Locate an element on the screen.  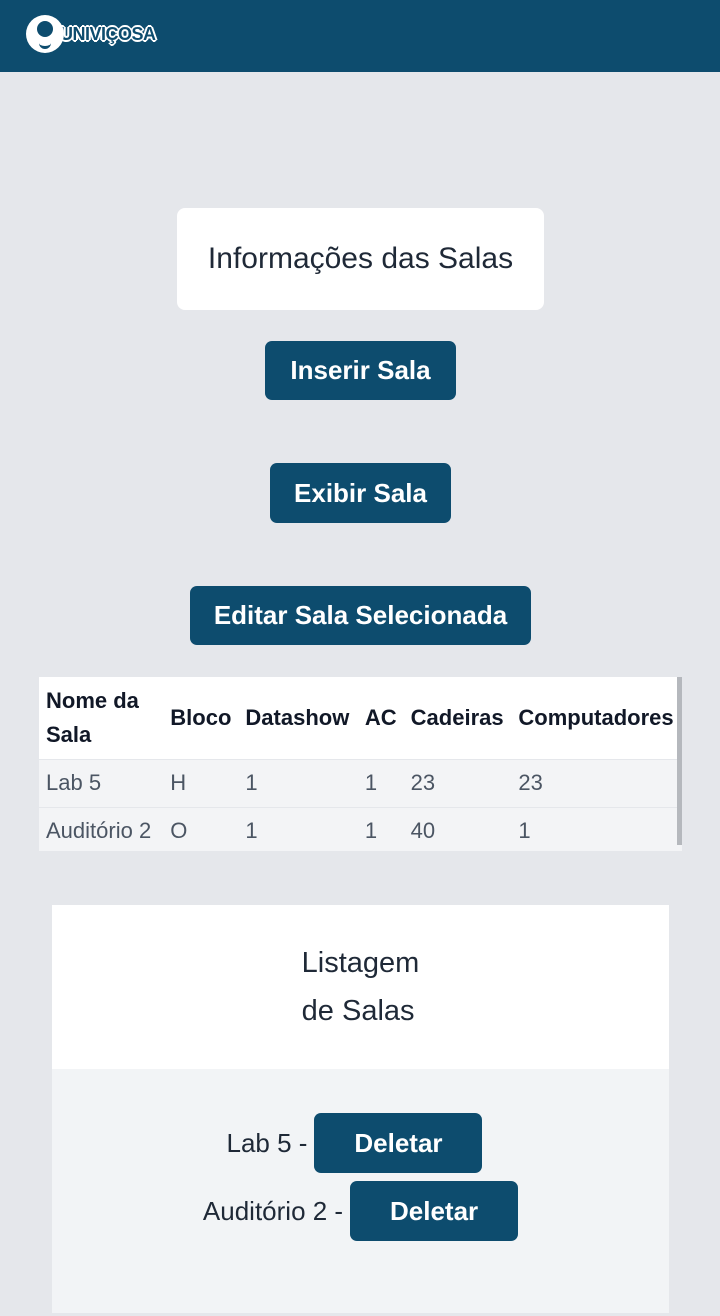
listing-header: Listagem de Salas is located at coordinates (360, 987).